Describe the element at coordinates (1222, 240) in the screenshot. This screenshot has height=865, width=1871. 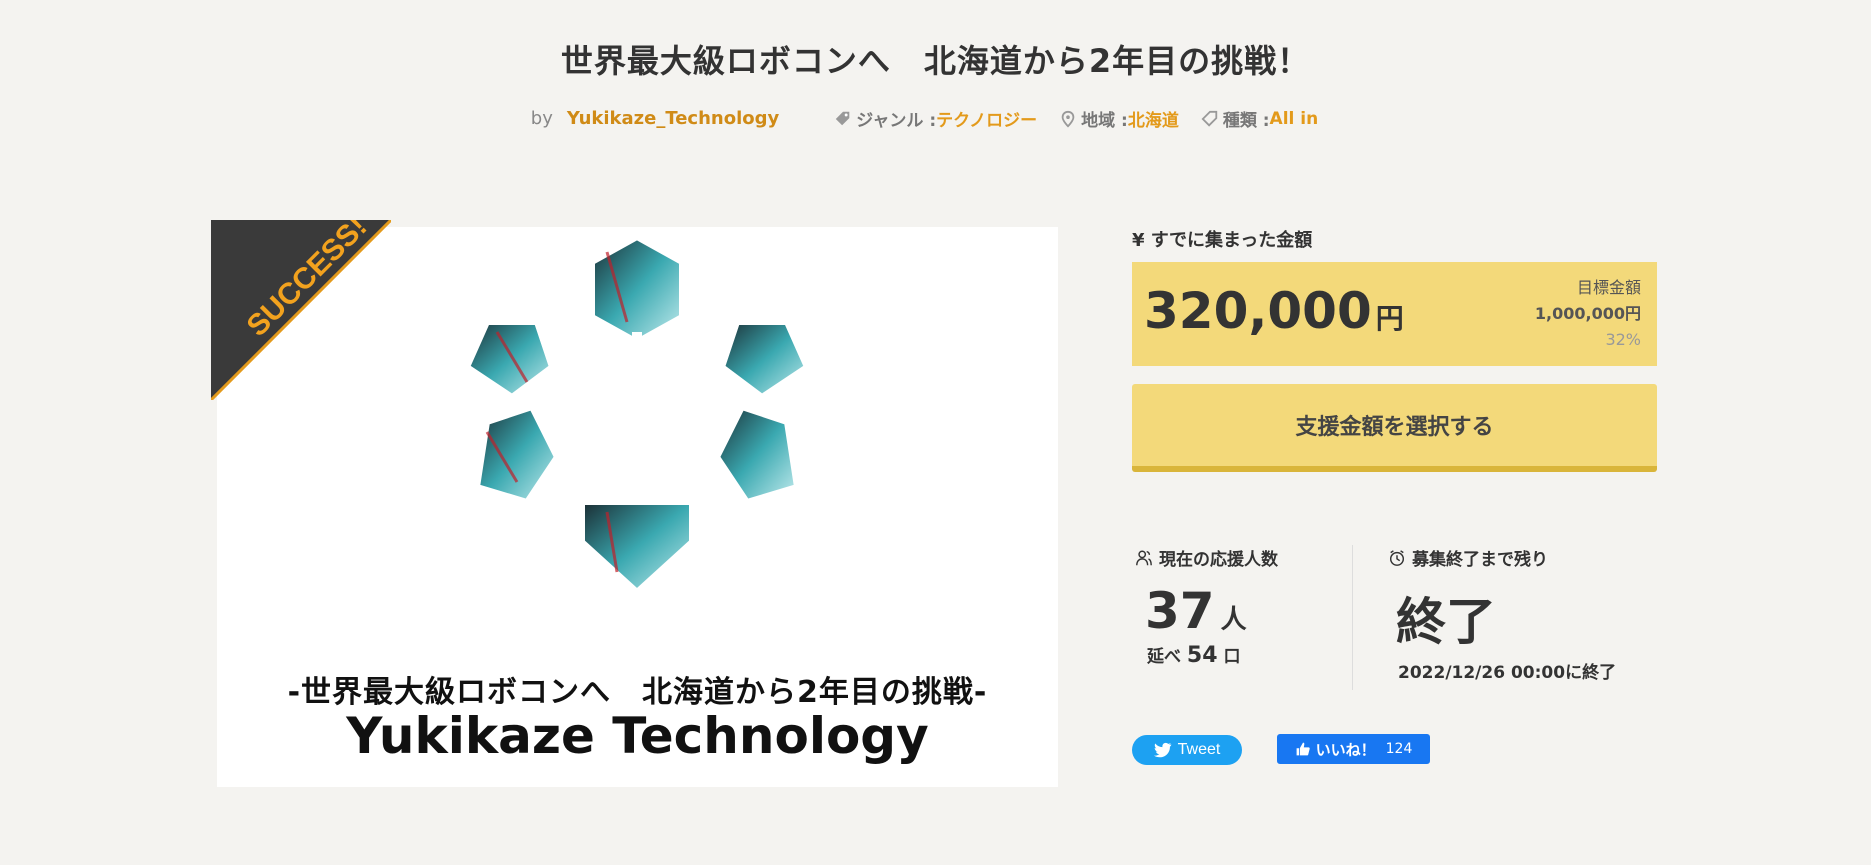
I see `raised-label: ¥ すでに集まった金額` at that location.